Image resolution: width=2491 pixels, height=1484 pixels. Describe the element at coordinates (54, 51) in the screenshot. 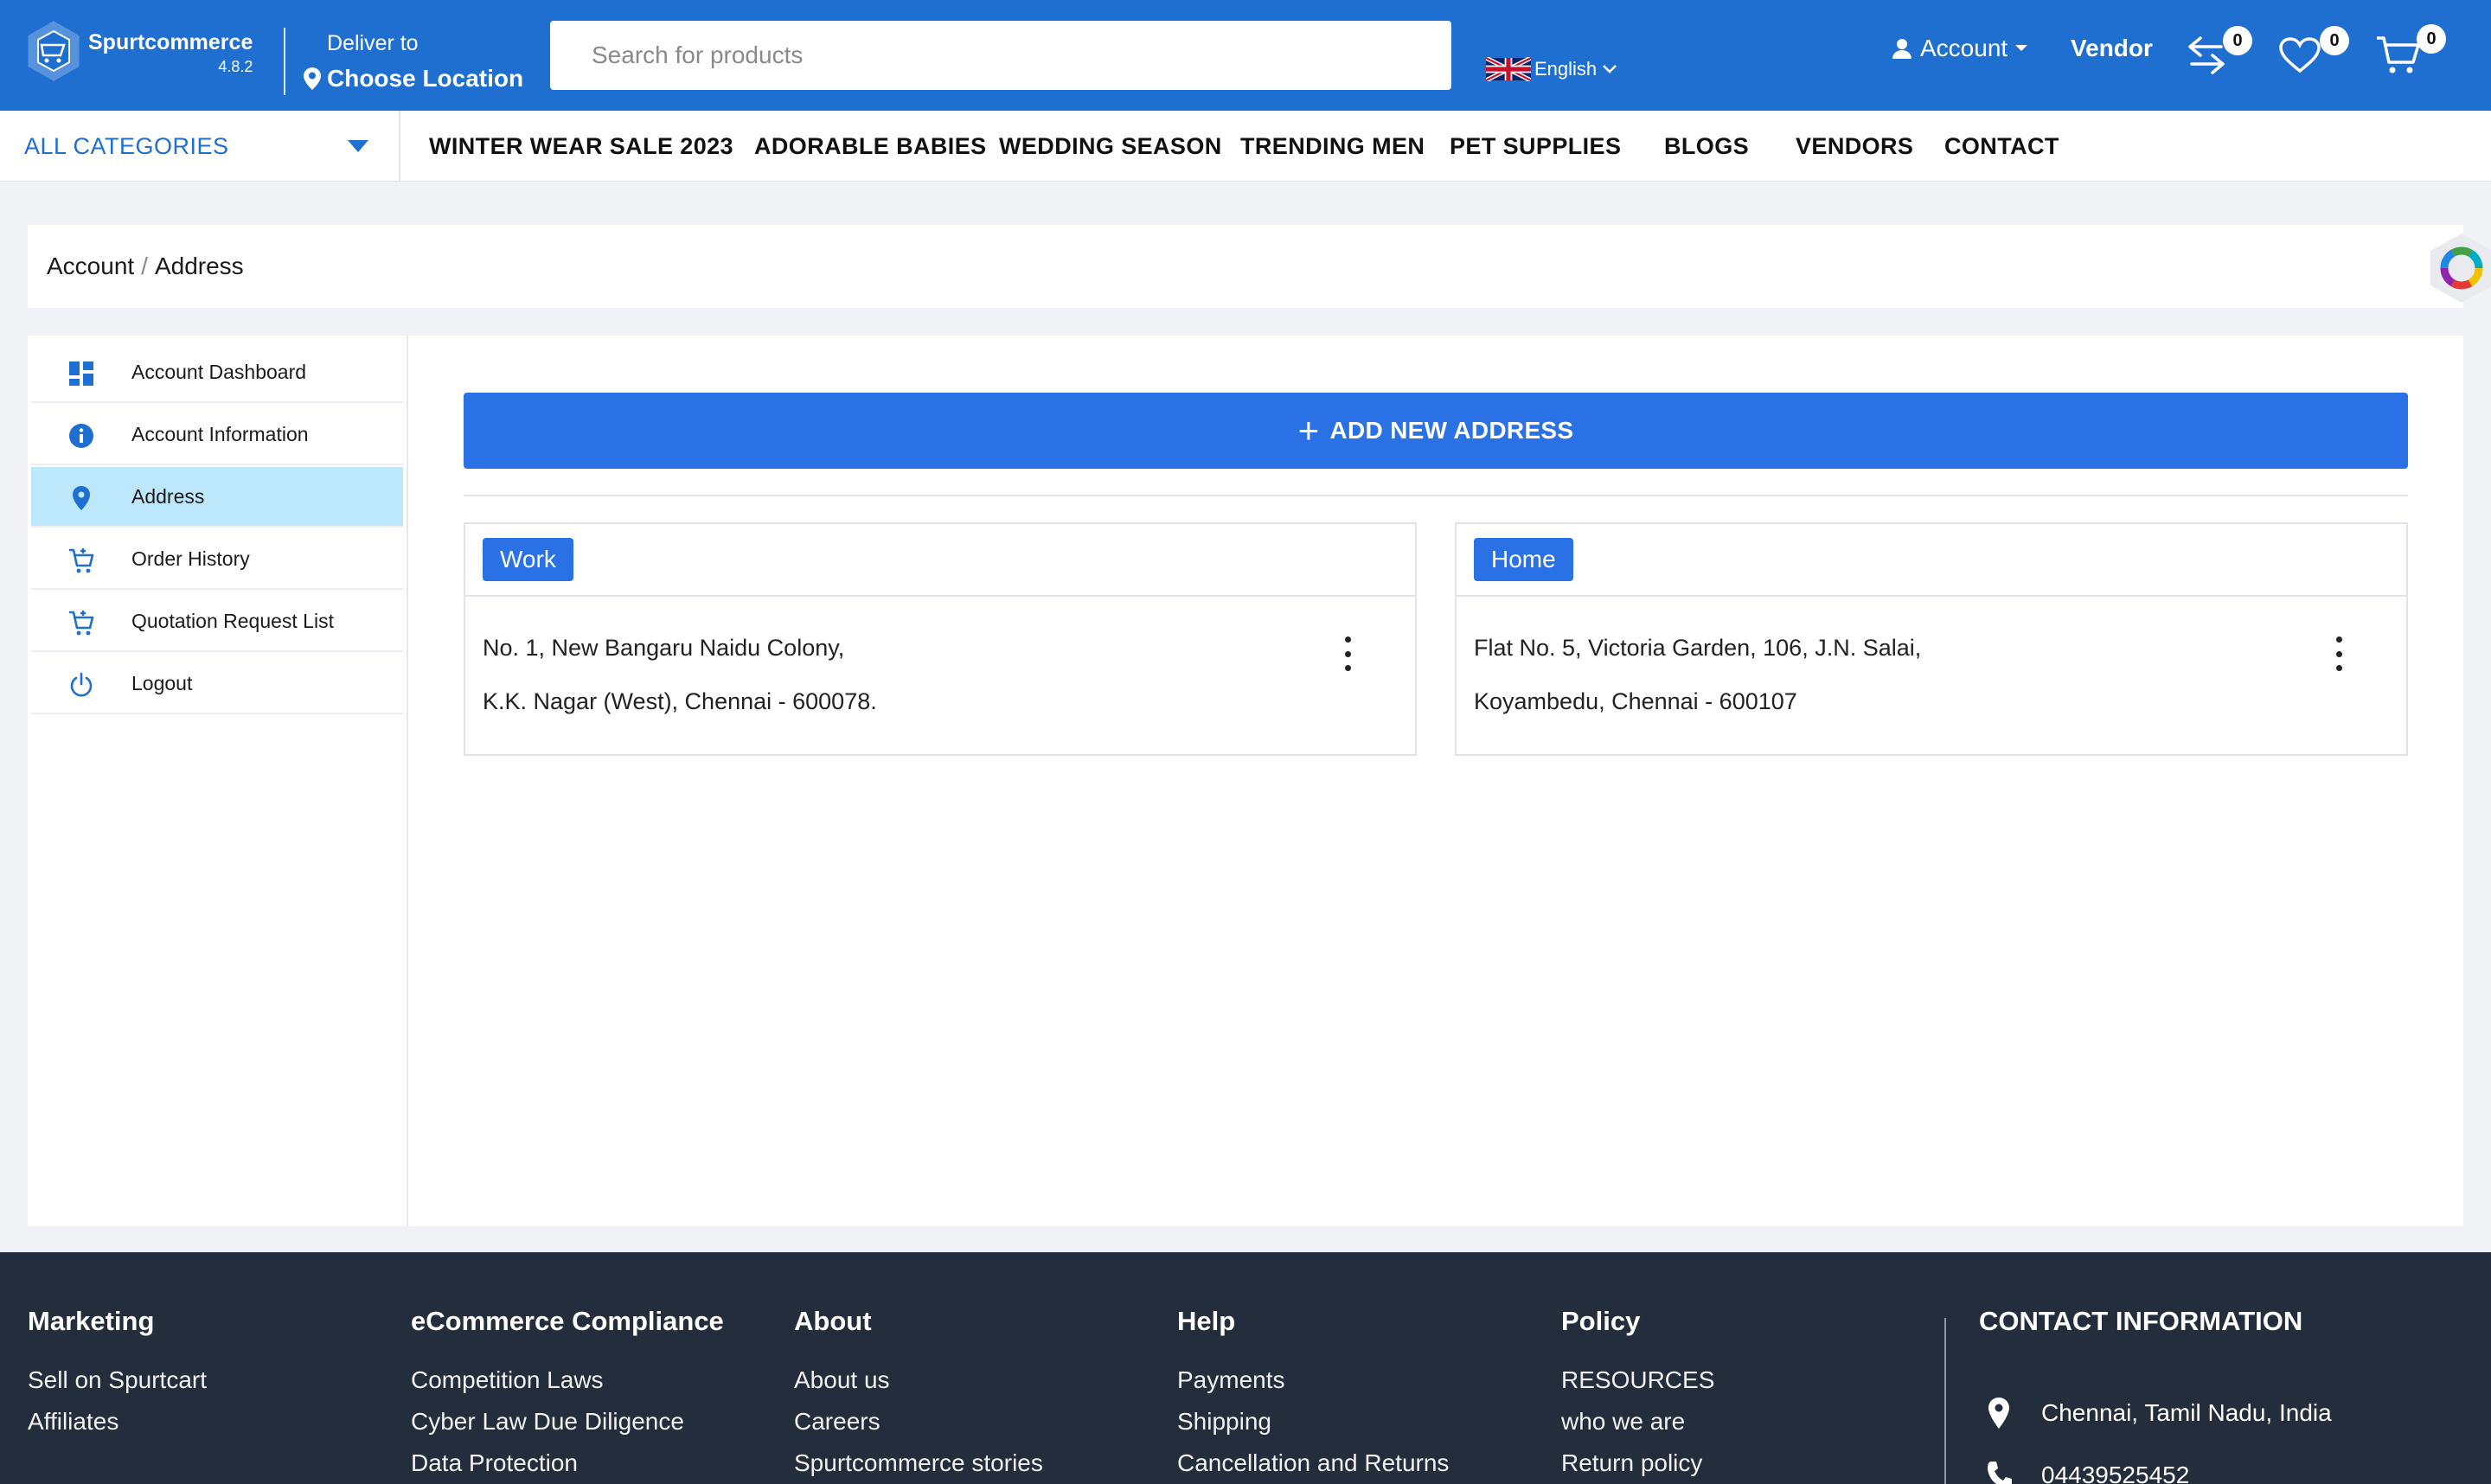

I see `logo-badge-icon` at that location.